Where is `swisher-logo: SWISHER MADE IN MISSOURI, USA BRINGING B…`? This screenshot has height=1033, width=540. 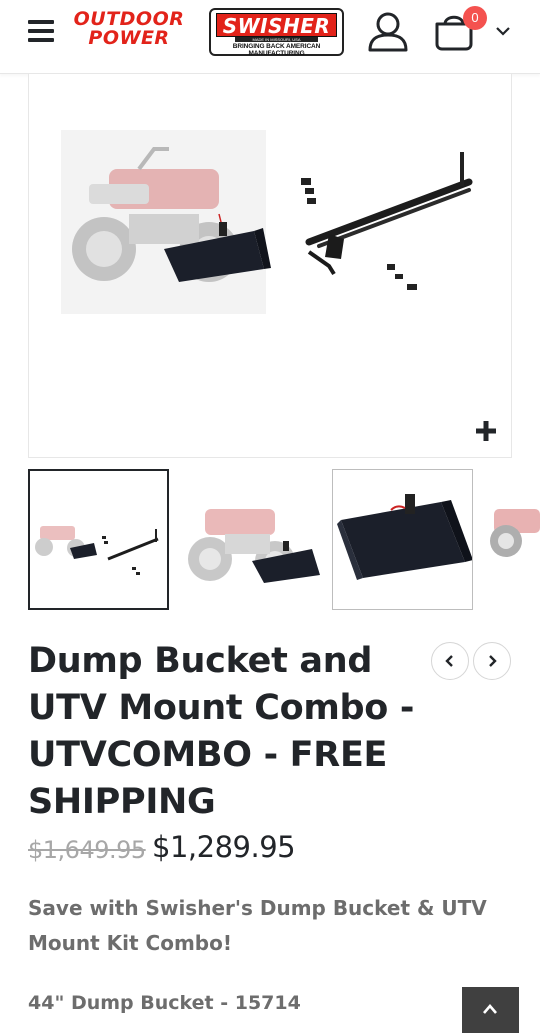 swisher-logo: SWISHER MADE IN MISSOURI, USA BRINGING B… is located at coordinates (276, 32).